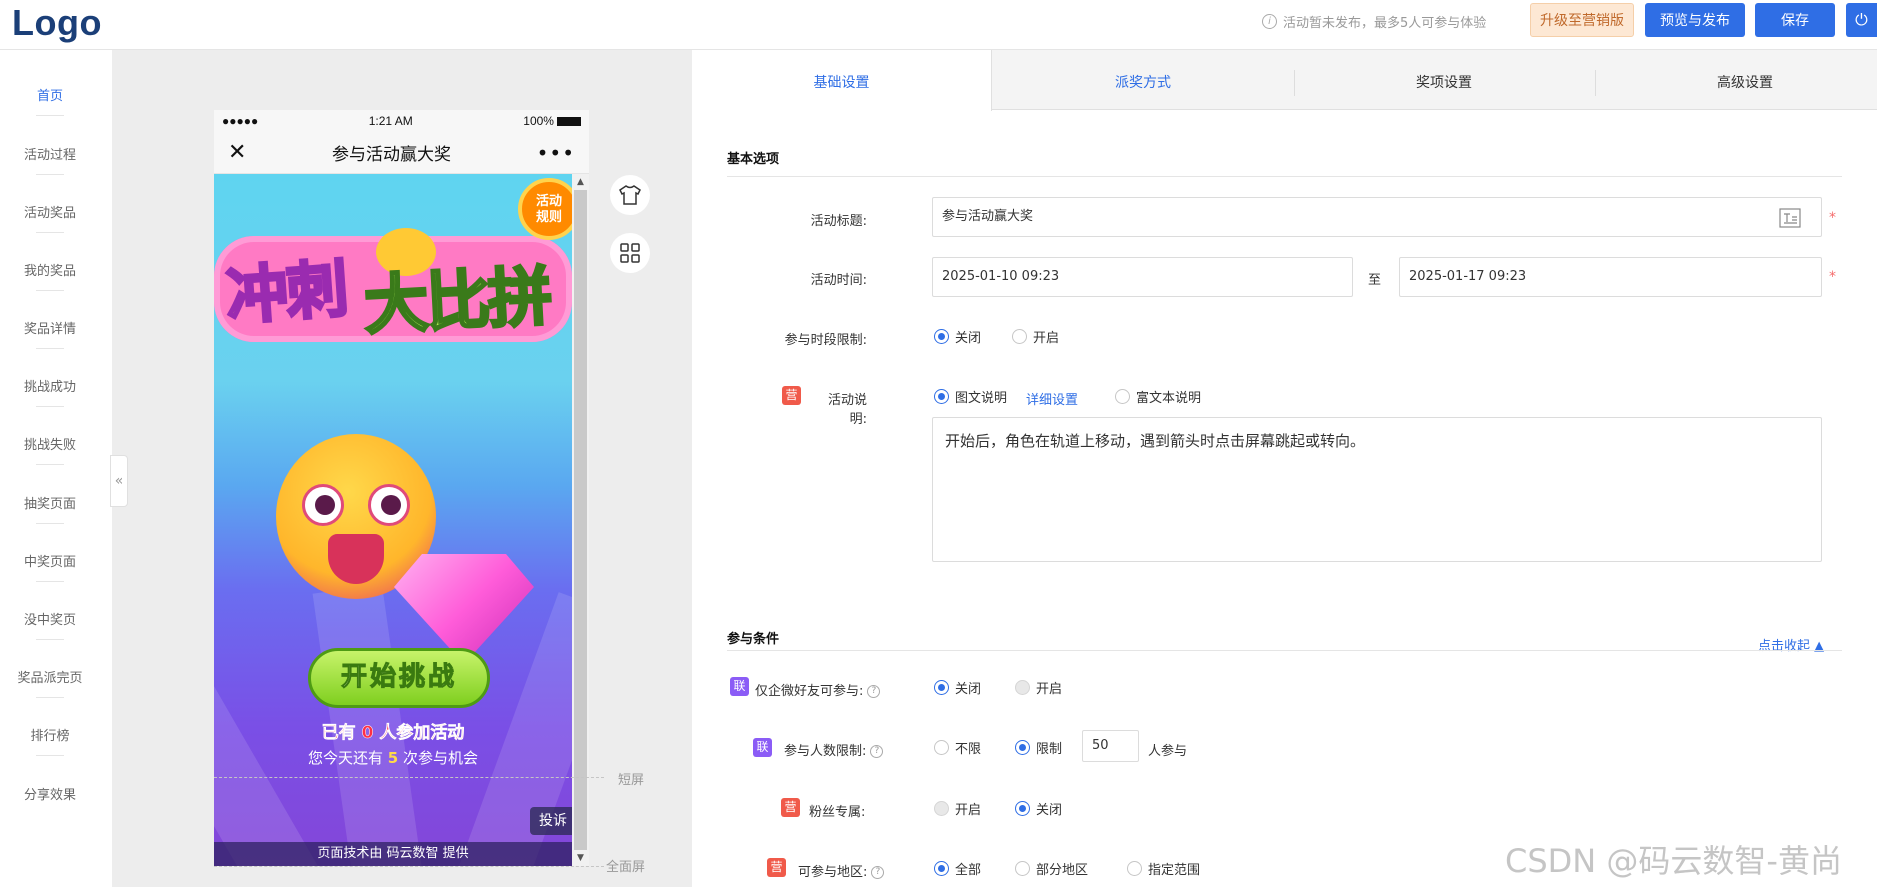  What do you see at coordinates (237, 152) in the screenshot?
I see `close-icon: ✕` at bounding box center [237, 152].